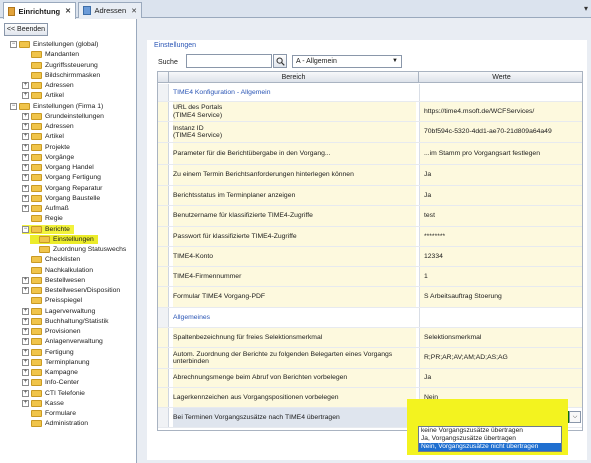 This screenshot has height=463, width=591. Describe the element at coordinates (347, 61) in the screenshot. I see `category-select: A - Allgemein ▼` at that location.